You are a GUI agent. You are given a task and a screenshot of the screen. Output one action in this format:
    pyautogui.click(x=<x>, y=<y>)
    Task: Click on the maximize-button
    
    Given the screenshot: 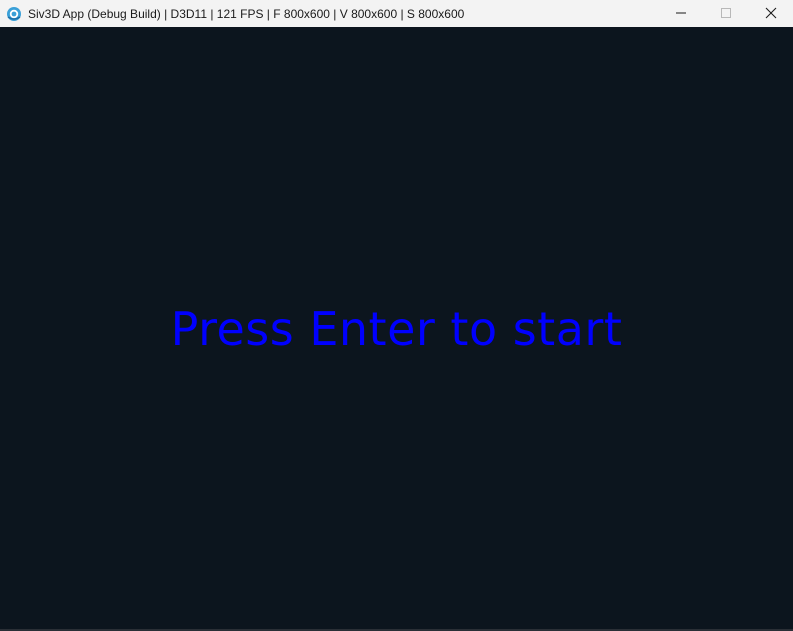 What is the action you would take?
    pyautogui.click(x=725, y=13)
    